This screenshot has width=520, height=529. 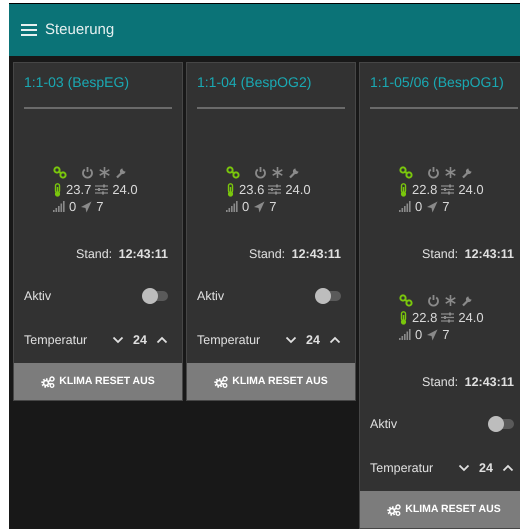 I want to click on temperature-value: 23.7, so click(x=79, y=189).